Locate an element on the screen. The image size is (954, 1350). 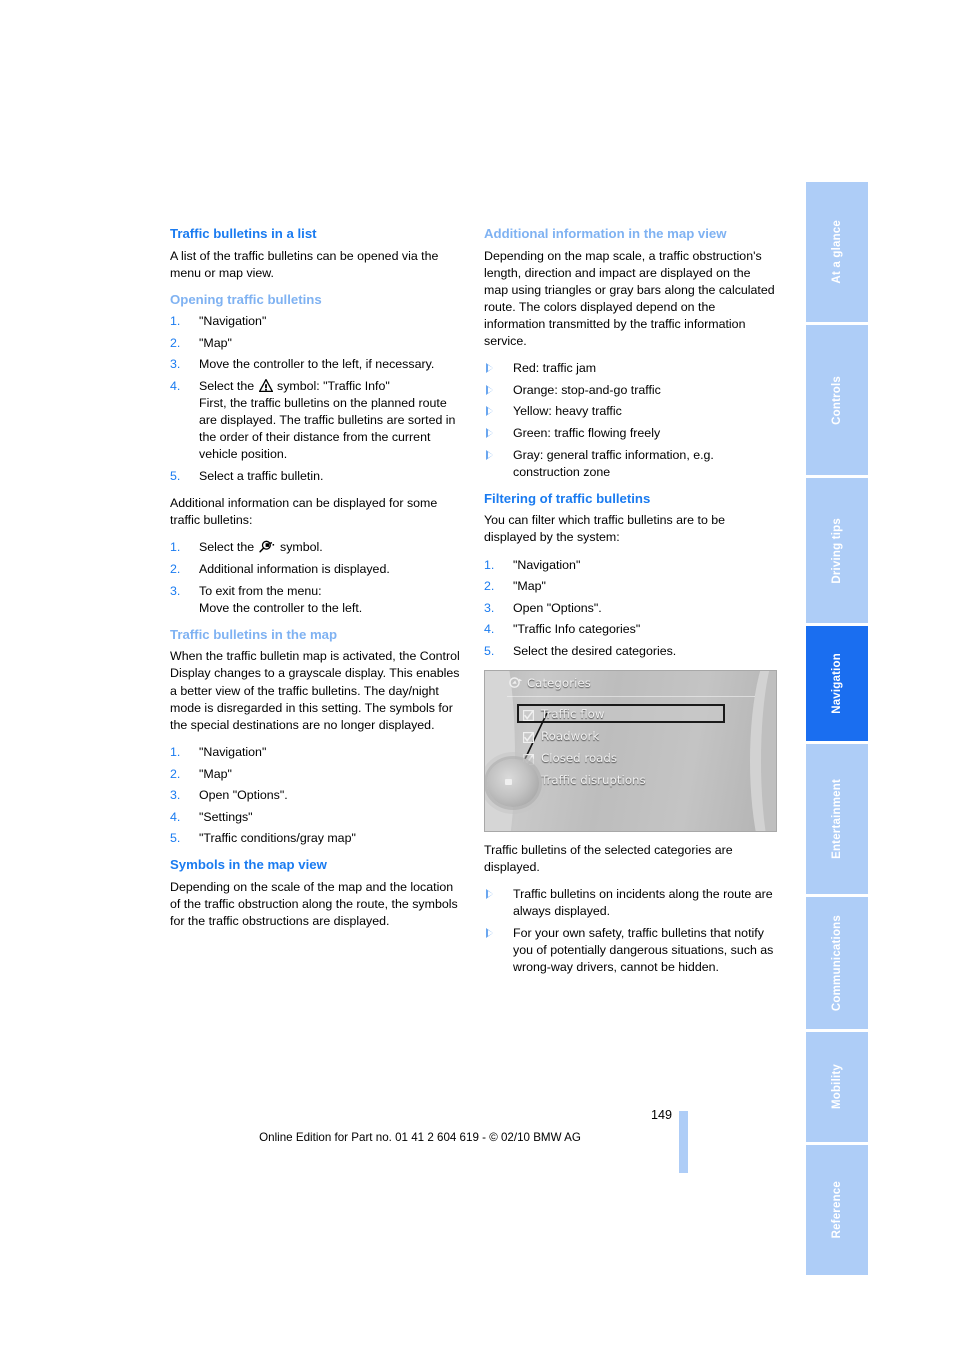
step-text: Open "Options". is located at coordinates (243, 795).